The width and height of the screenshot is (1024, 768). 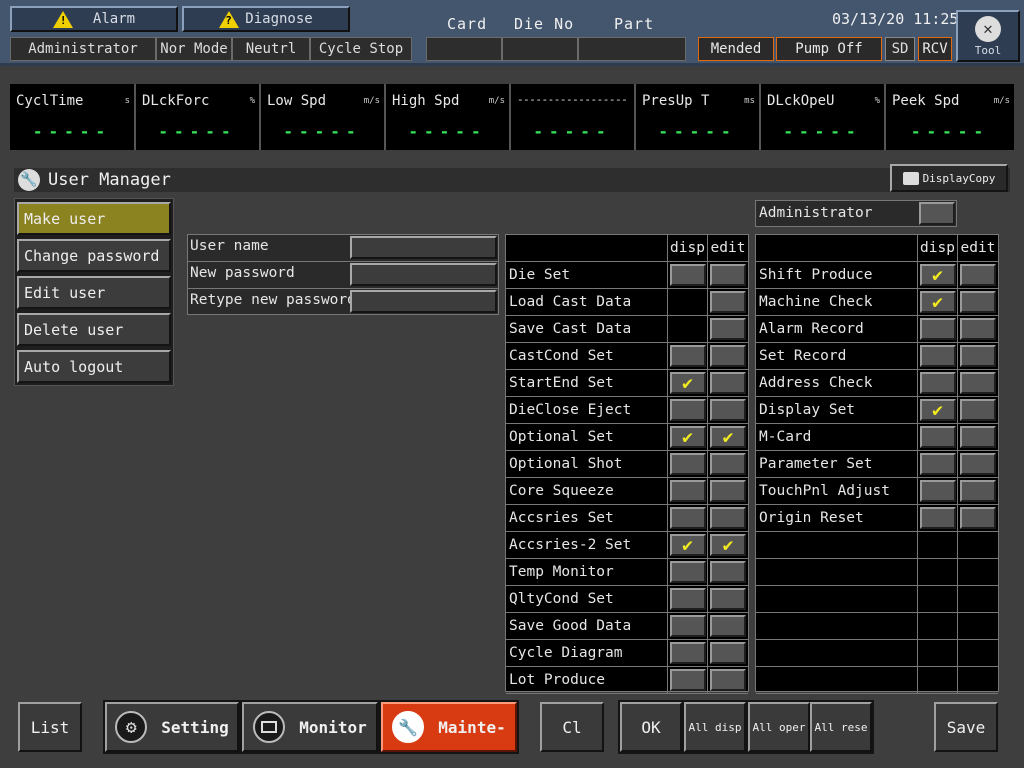 What do you see at coordinates (587, 599) in the screenshot?
I see `permission-name-qltycond-set: QltyCond Set` at bounding box center [587, 599].